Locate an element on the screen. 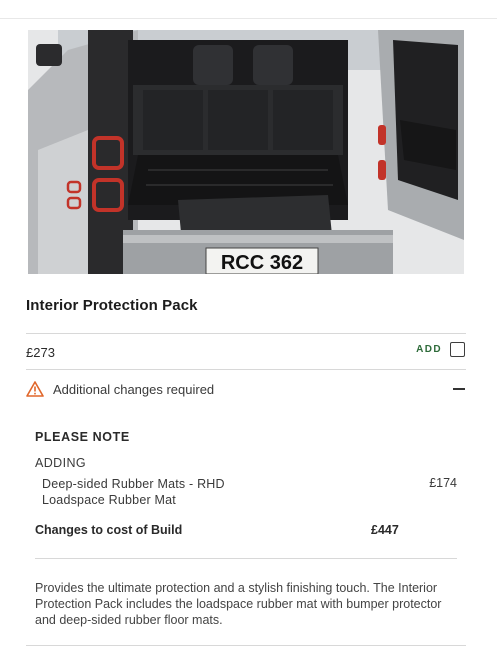  top-bar is located at coordinates (248, 9).